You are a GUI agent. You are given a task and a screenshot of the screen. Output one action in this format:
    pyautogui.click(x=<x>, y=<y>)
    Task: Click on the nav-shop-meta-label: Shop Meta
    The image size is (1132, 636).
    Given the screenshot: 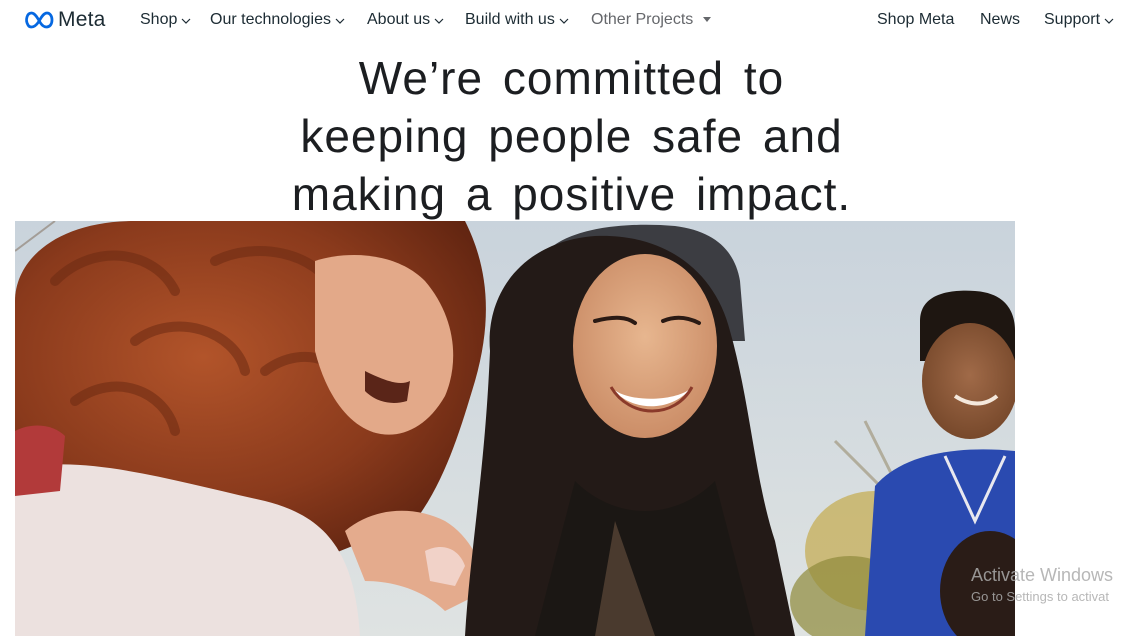 What is the action you would take?
    pyautogui.click(x=916, y=19)
    